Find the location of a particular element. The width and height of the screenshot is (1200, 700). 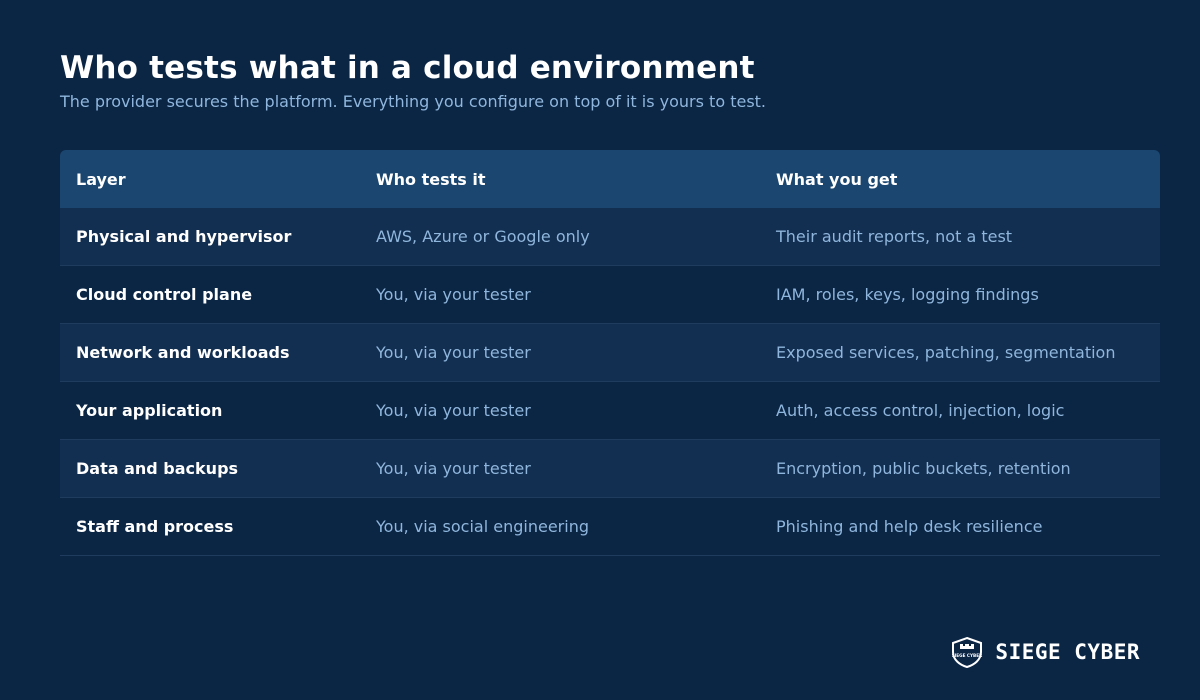

what-you-get-cell: Encryption, public buckets, retention is located at coordinates (923, 468).